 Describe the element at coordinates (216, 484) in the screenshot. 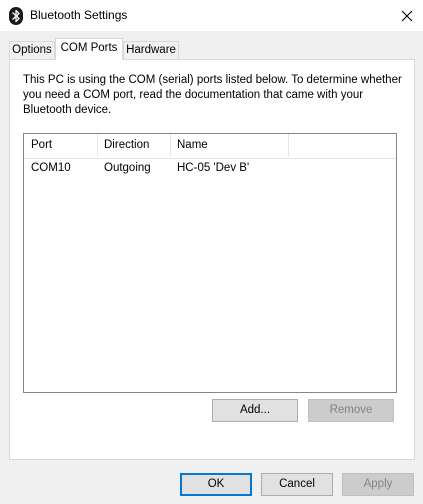

I see `ok-button: OK` at that location.